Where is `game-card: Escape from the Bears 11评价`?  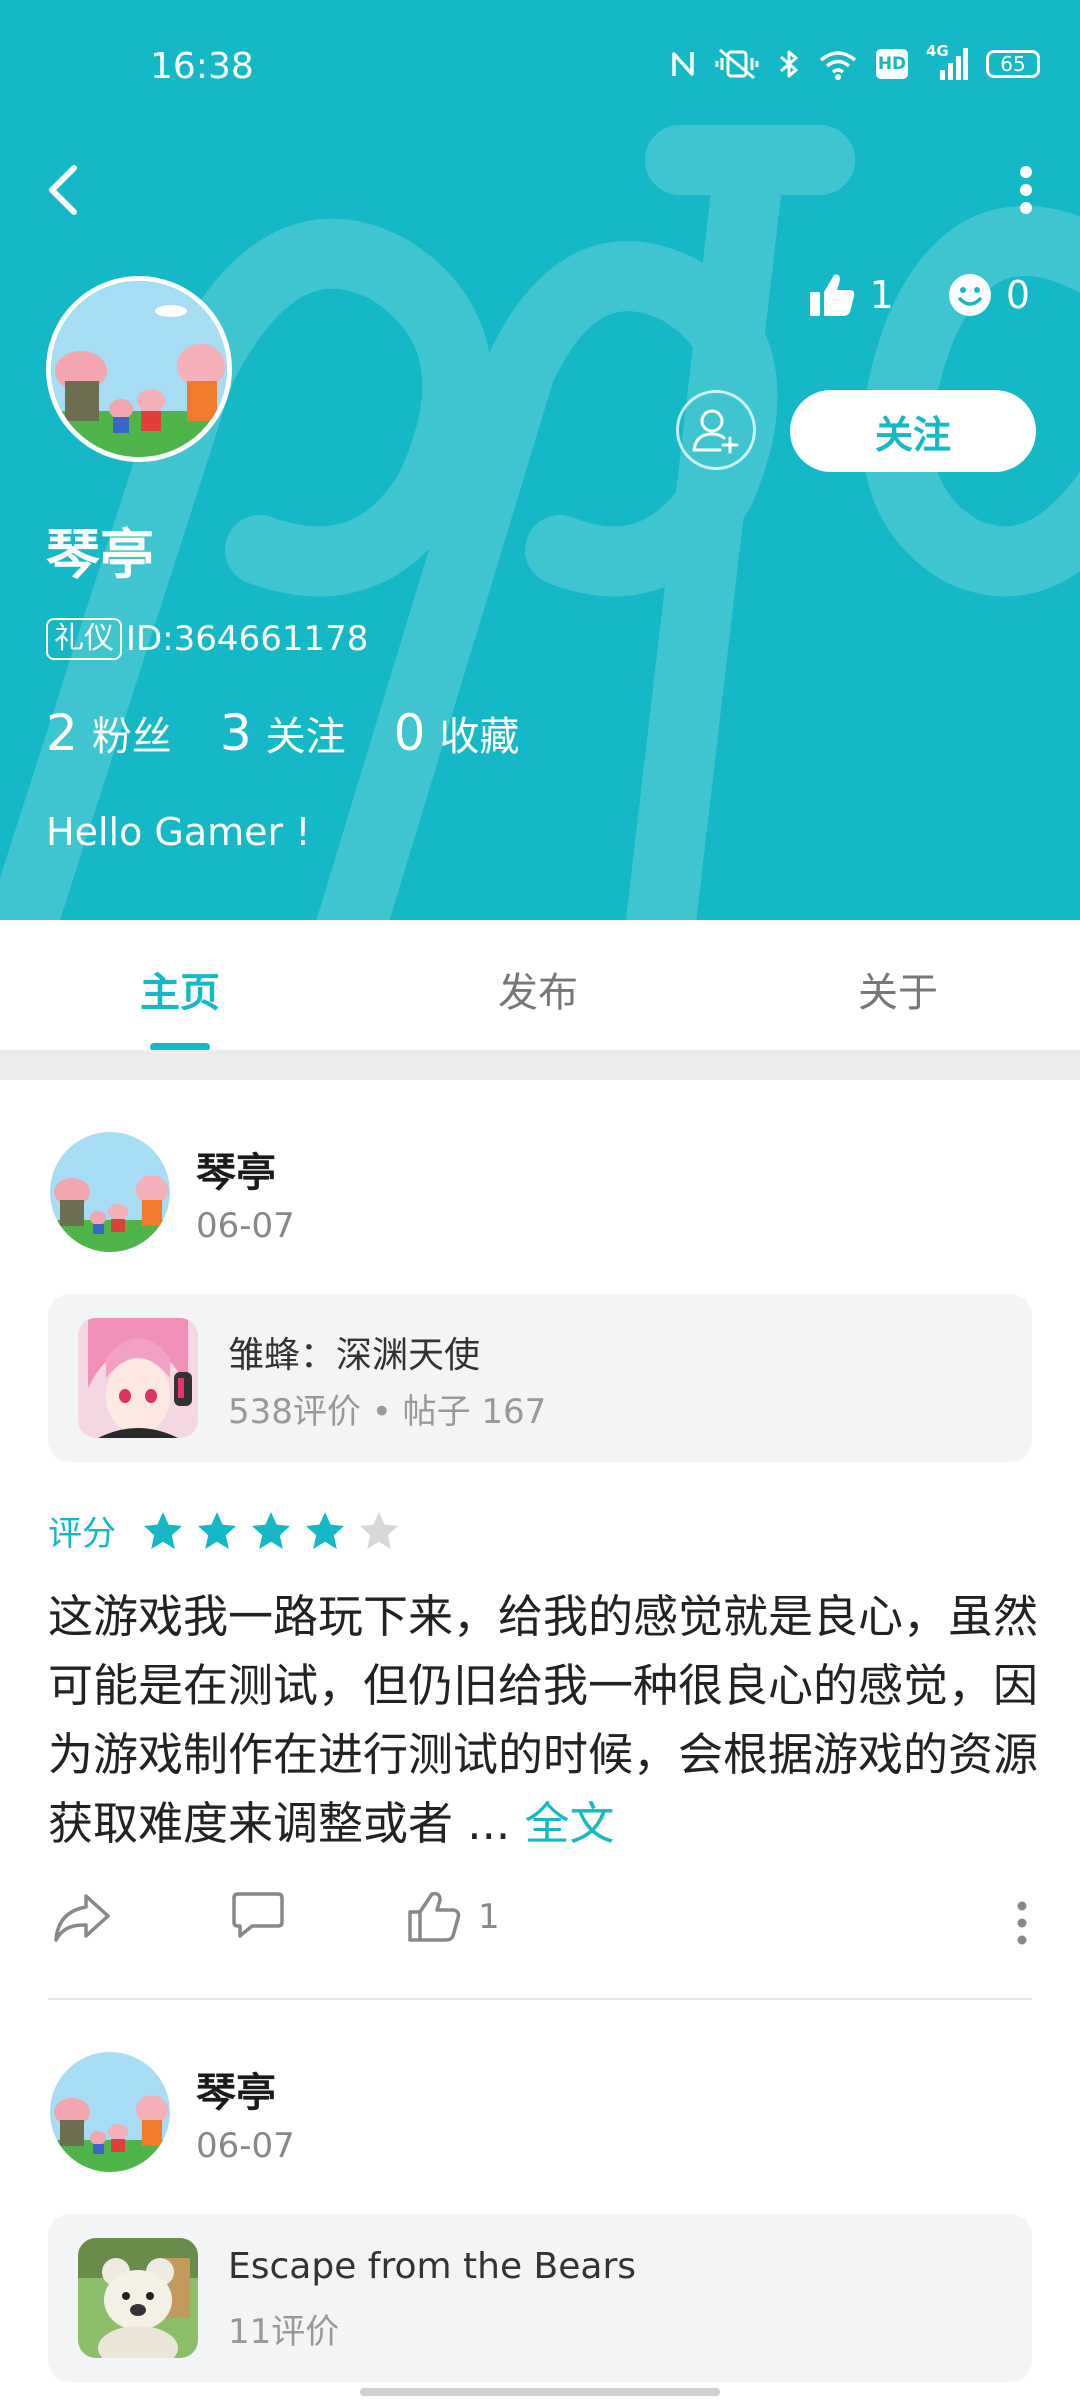 game-card: Escape from the Bears 11评价 is located at coordinates (540, 2298).